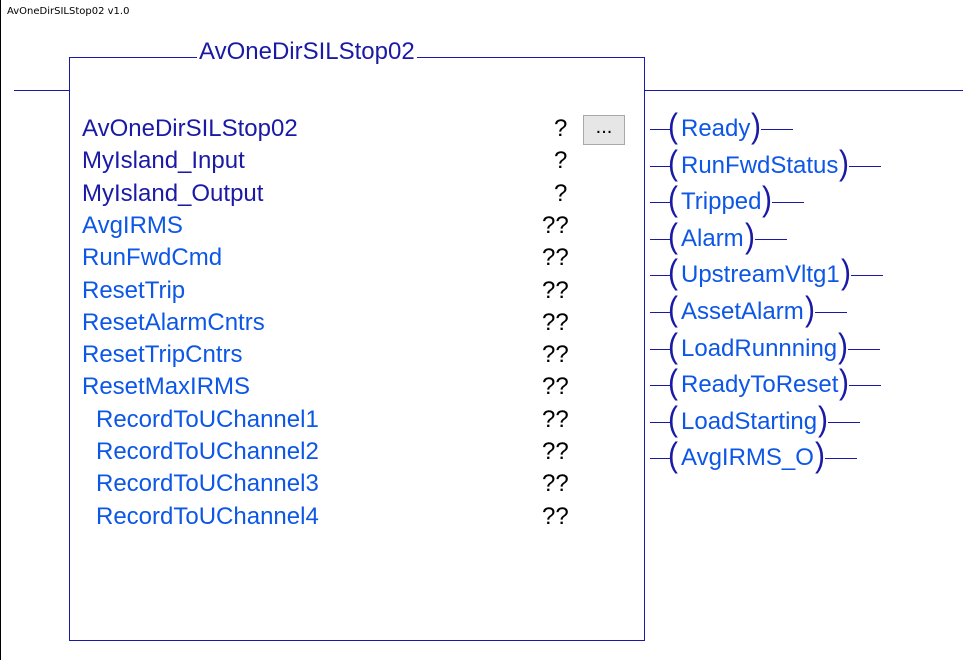  What do you see at coordinates (759, 349) in the screenshot?
I see `coil-tag: LoadRunnning` at bounding box center [759, 349].